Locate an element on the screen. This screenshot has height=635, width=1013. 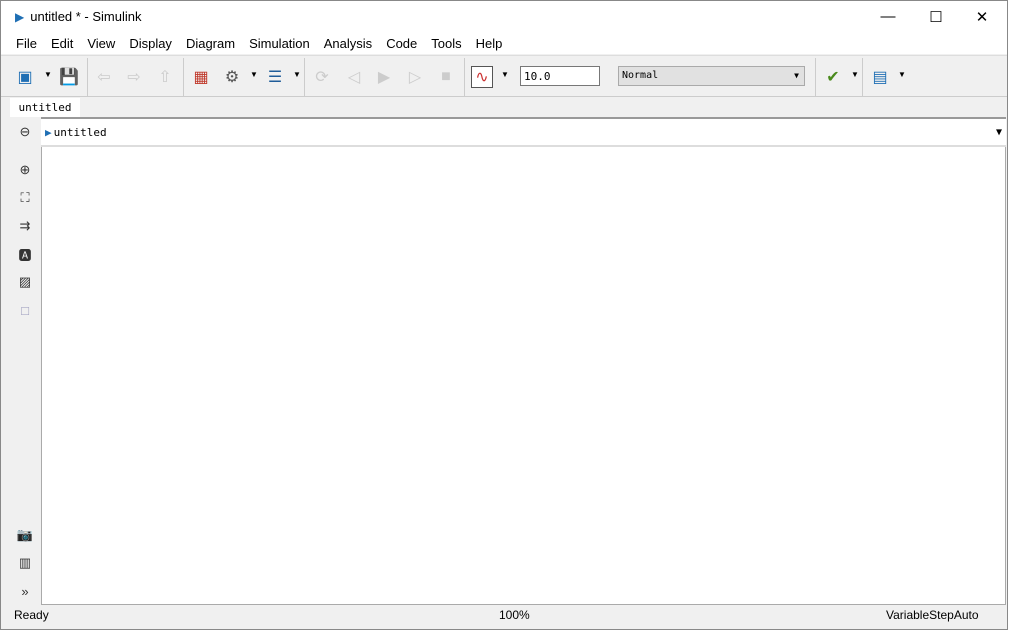
menu-code: Code is located at coordinates (401, 43).